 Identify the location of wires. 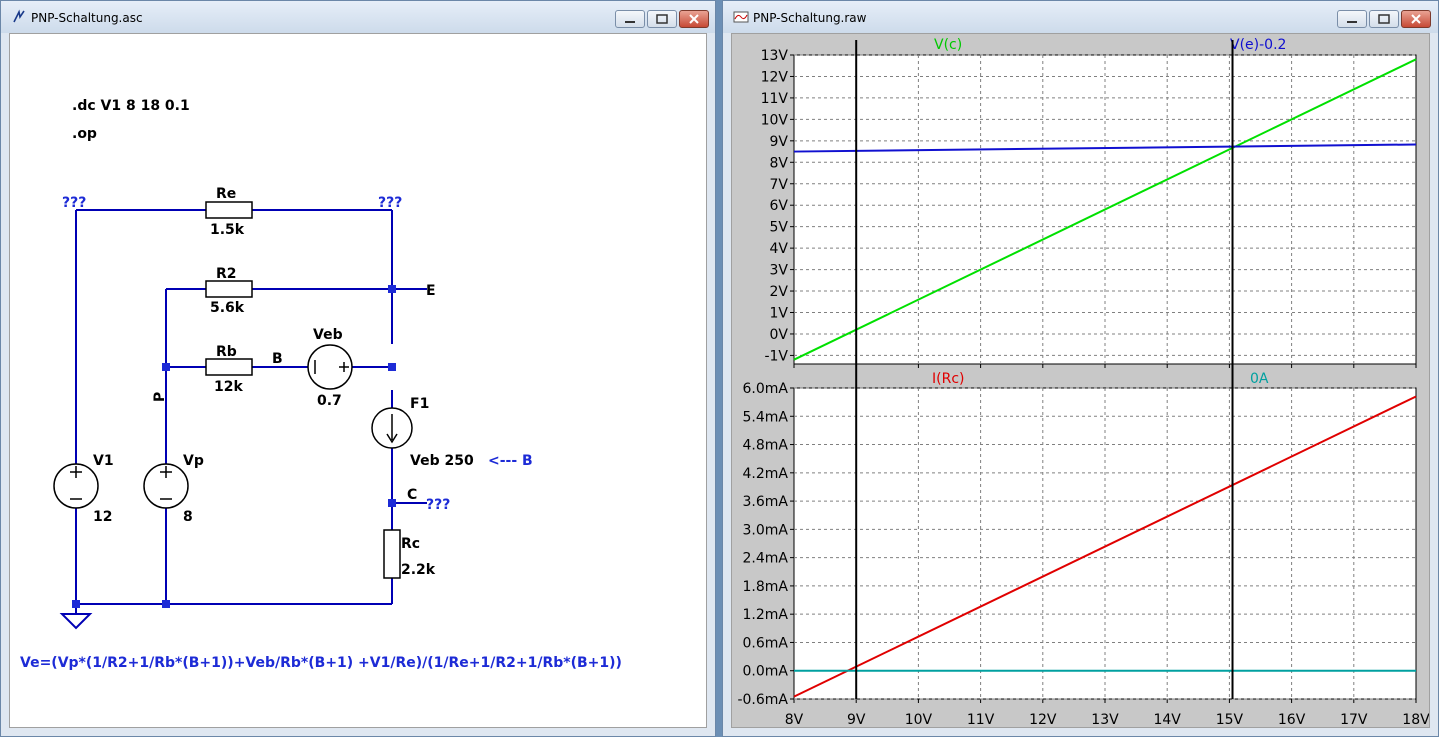
(251, 411).